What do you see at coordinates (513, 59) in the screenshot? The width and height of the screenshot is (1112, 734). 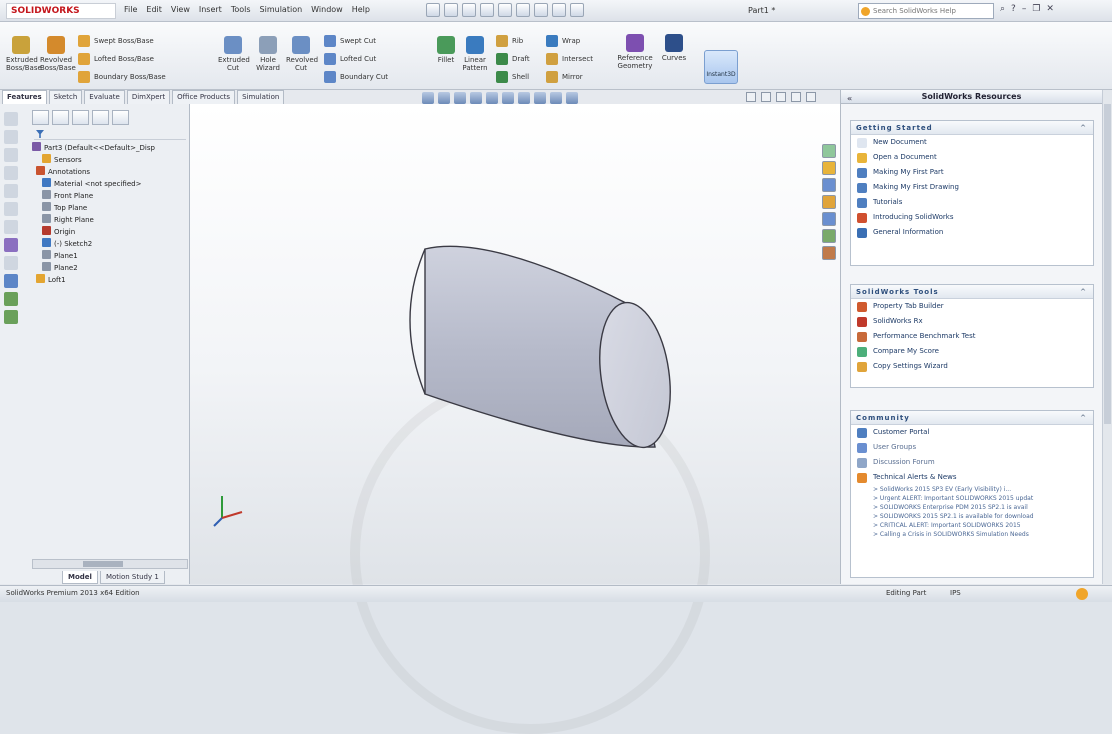 I see `draft-button: Draft` at bounding box center [513, 59].